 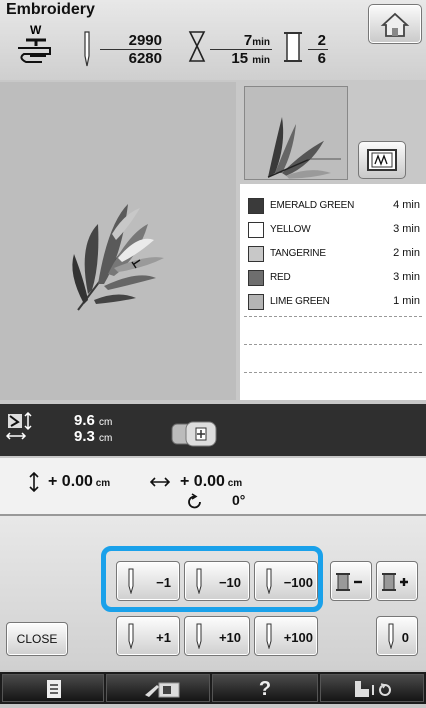 I want to click on rotate-icon, so click(x=194, y=501).